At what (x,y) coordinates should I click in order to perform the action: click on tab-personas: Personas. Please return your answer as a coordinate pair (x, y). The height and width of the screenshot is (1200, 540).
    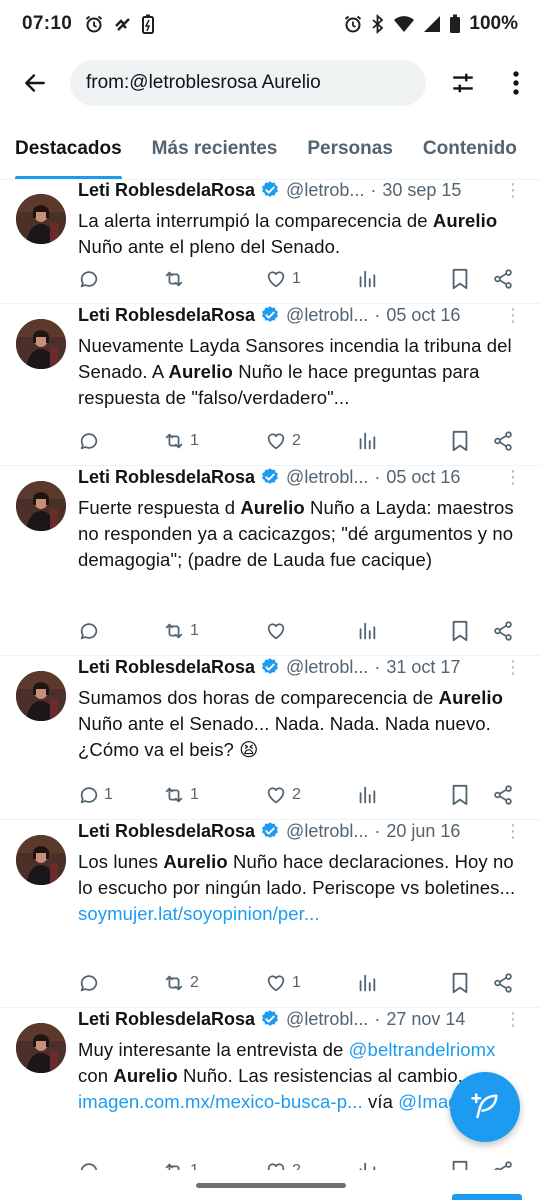
    Looking at the image, I should click on (350, 148).